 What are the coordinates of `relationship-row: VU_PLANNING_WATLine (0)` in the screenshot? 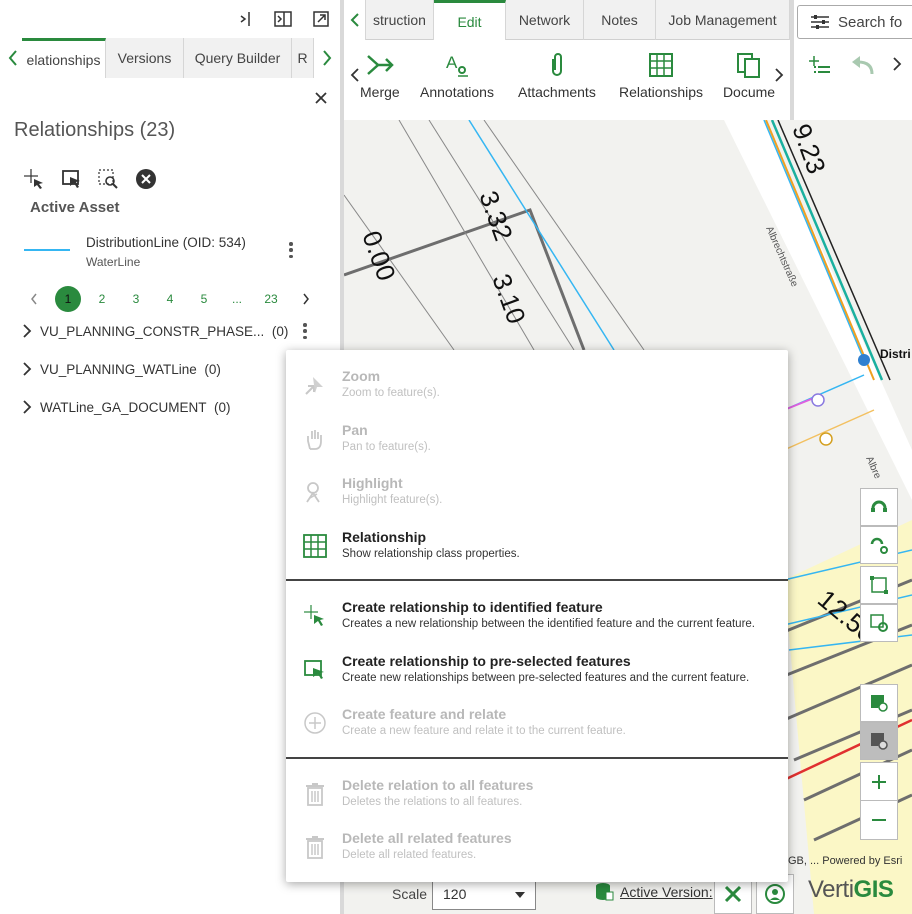 It's located at (121, 369).